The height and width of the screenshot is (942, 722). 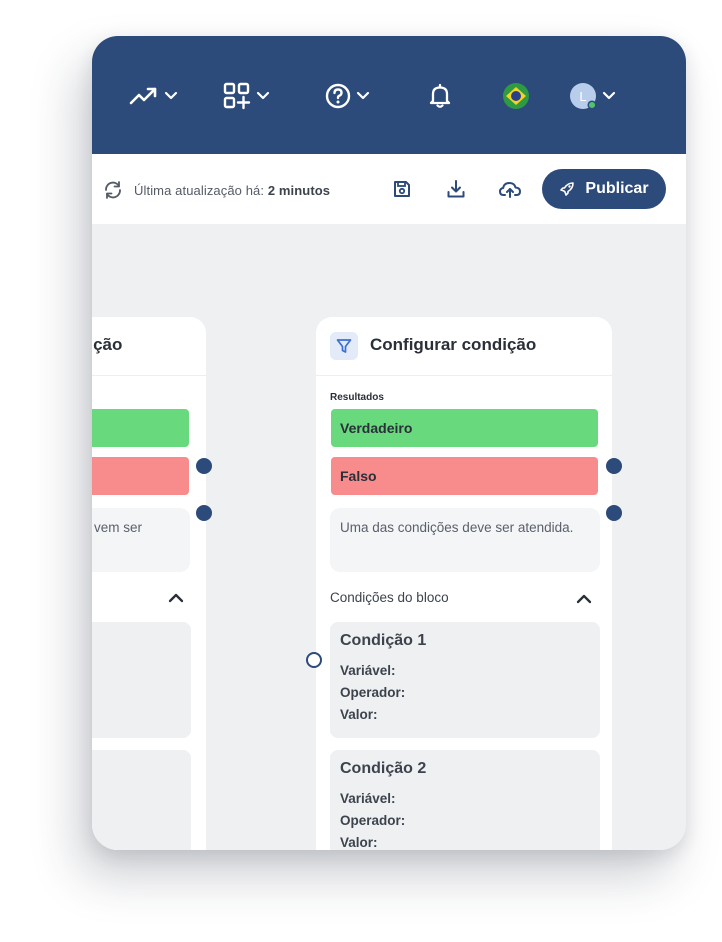 I want to click on card-header: Configurar condição, so click(x=464, y=346).